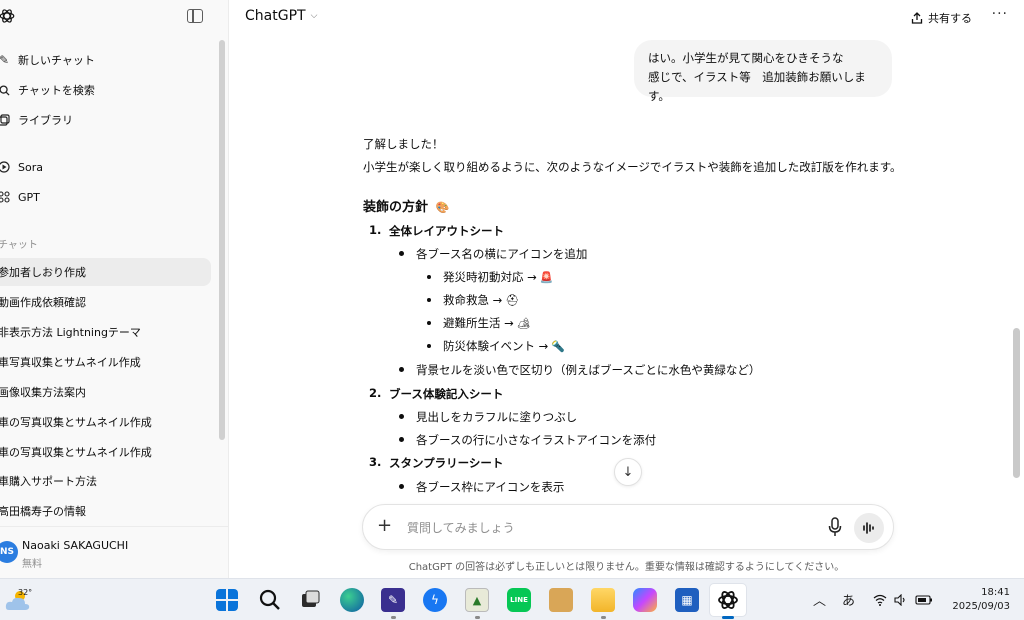 The image size is (1024, 620). Describe the element at coordinates (558, 346) in the screenshot. I see `flashlight-emoji-icon: 🔦` at that location.